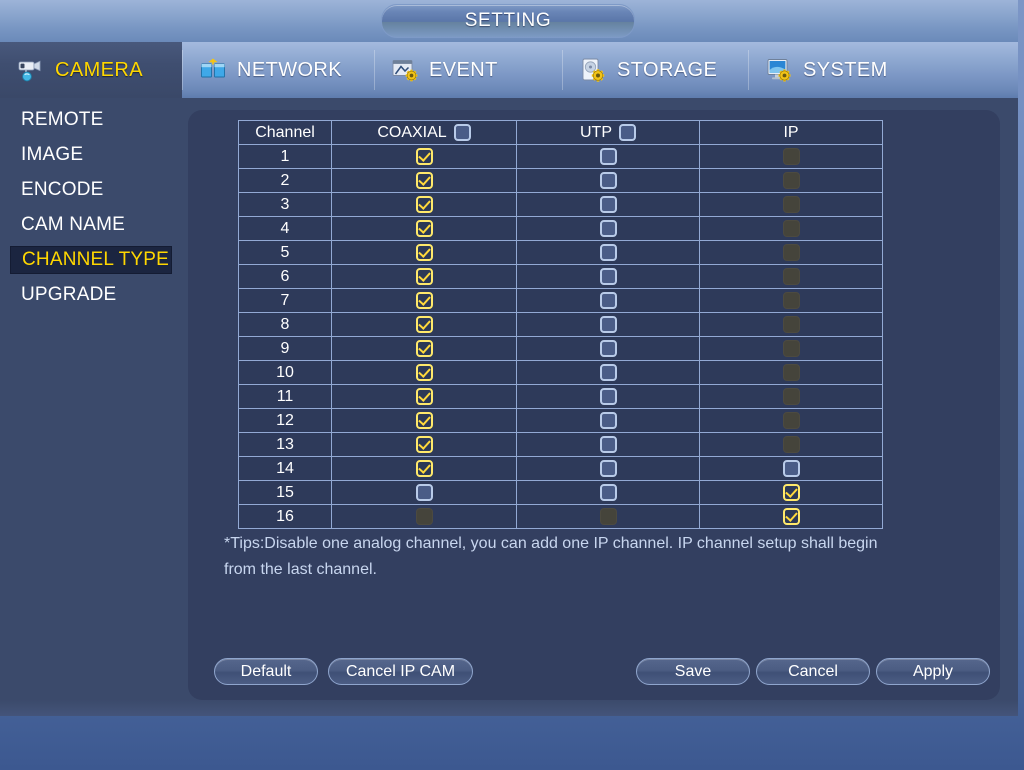  Describe the element at coordinates (91, 120) in the screenshot. I see `sidebar-item-remote: REMOTE` at that location.